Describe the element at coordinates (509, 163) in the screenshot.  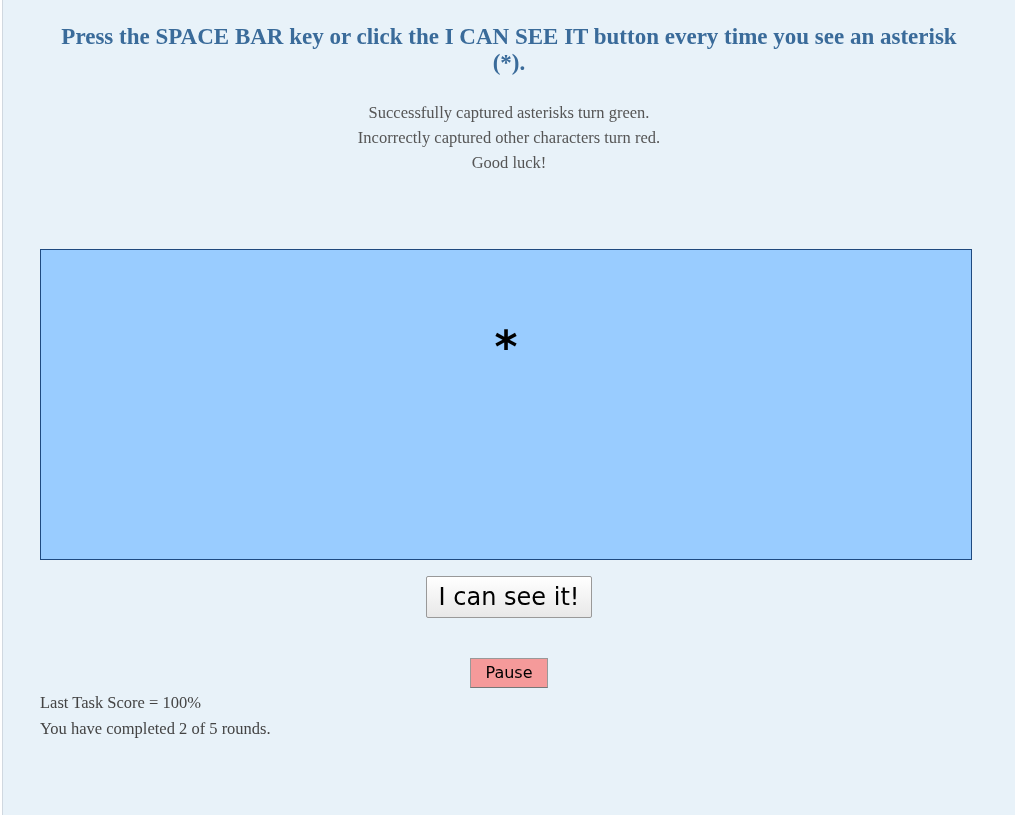
I see `instruction-line: Good luck!` at that location.